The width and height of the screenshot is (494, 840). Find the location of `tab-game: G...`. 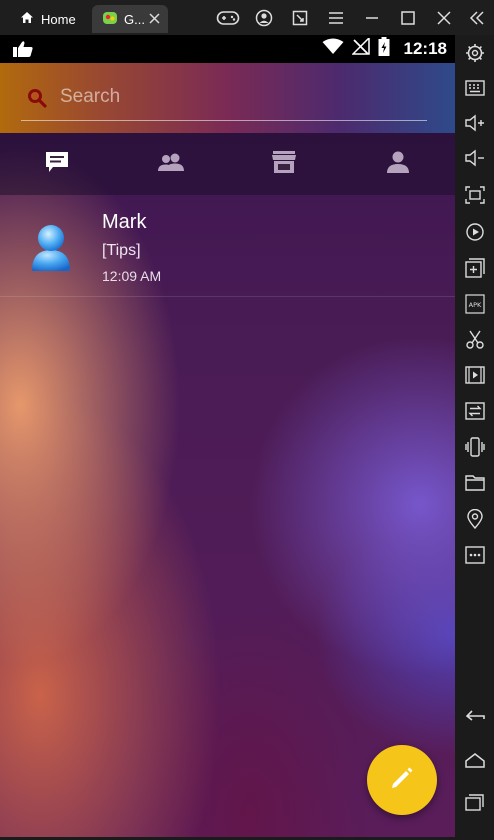

tab-game: G... is located at coordinates (130, 19).